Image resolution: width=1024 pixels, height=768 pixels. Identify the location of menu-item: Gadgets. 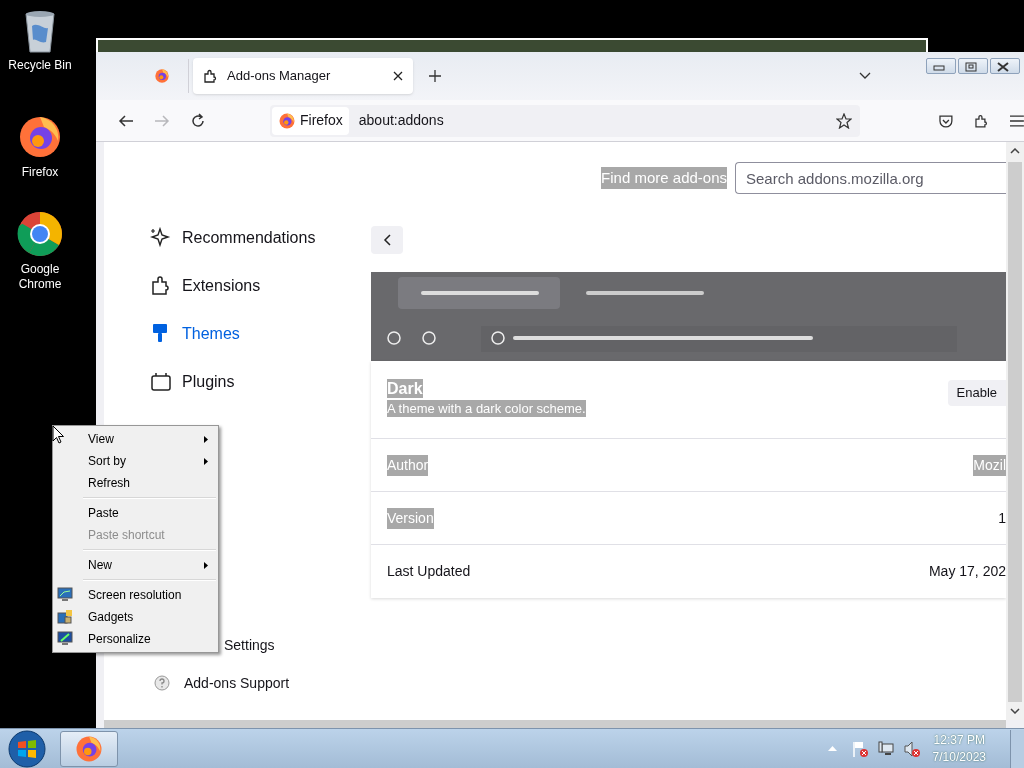
(135, 617).